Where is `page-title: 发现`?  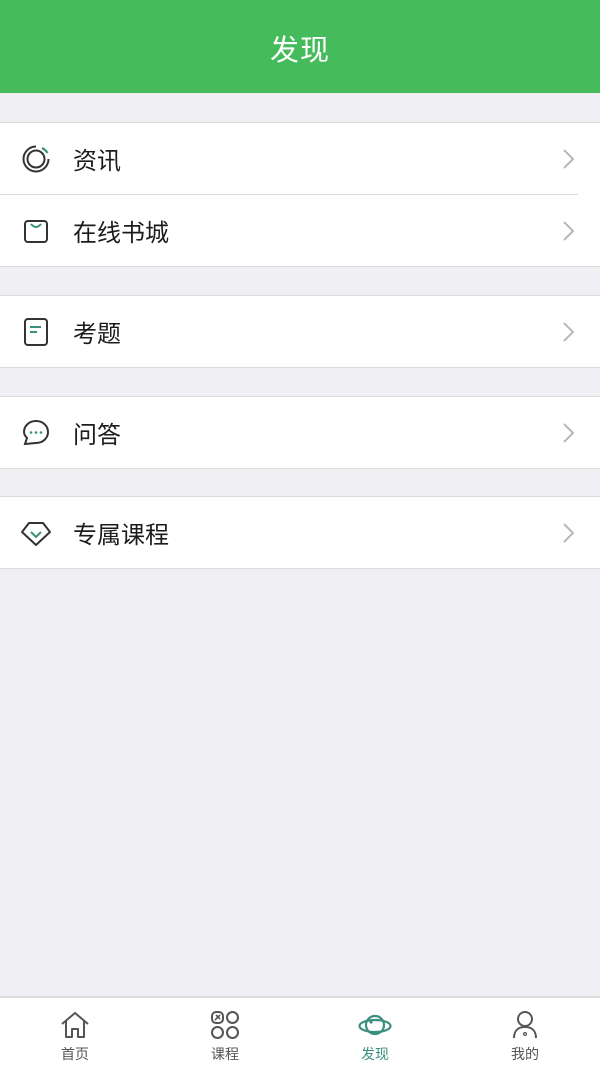
page-title: 发现 is located at coordinates (299, 49).